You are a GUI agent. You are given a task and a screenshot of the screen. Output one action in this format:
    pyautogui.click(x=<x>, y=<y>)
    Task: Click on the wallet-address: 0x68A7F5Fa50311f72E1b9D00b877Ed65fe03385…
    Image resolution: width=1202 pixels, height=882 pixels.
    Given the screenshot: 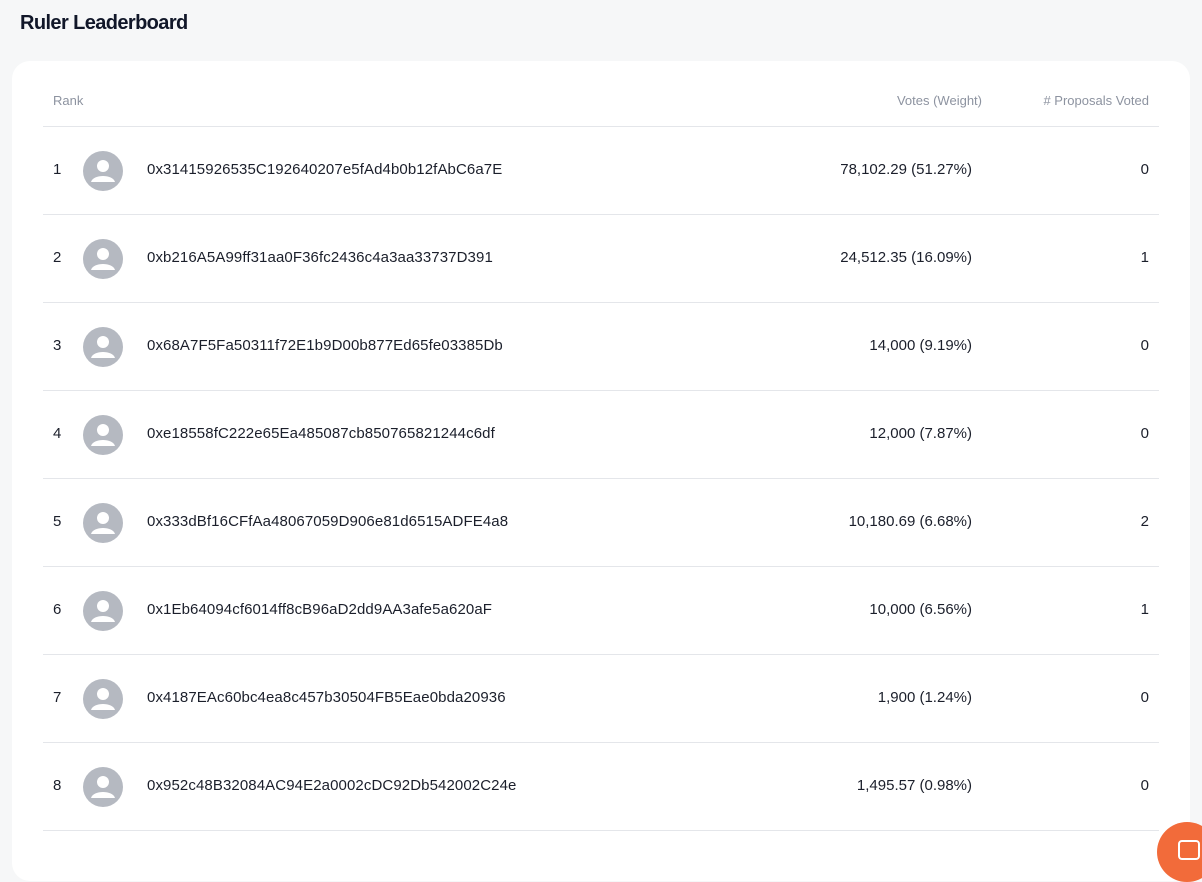 What is the action you would take?
    pyautogui.click(x=325, y=345)
    